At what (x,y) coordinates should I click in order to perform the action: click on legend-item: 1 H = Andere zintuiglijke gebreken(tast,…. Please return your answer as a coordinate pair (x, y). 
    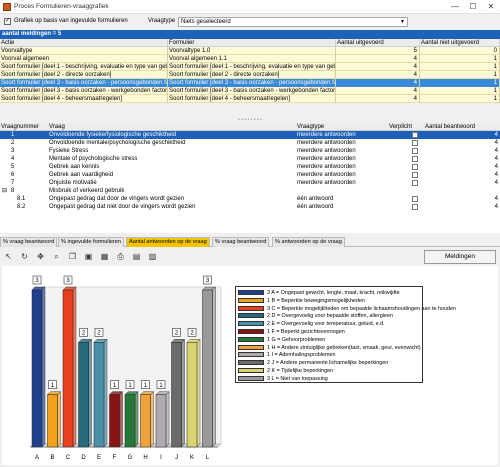
    Looking at the image, I should click on (330, 348).